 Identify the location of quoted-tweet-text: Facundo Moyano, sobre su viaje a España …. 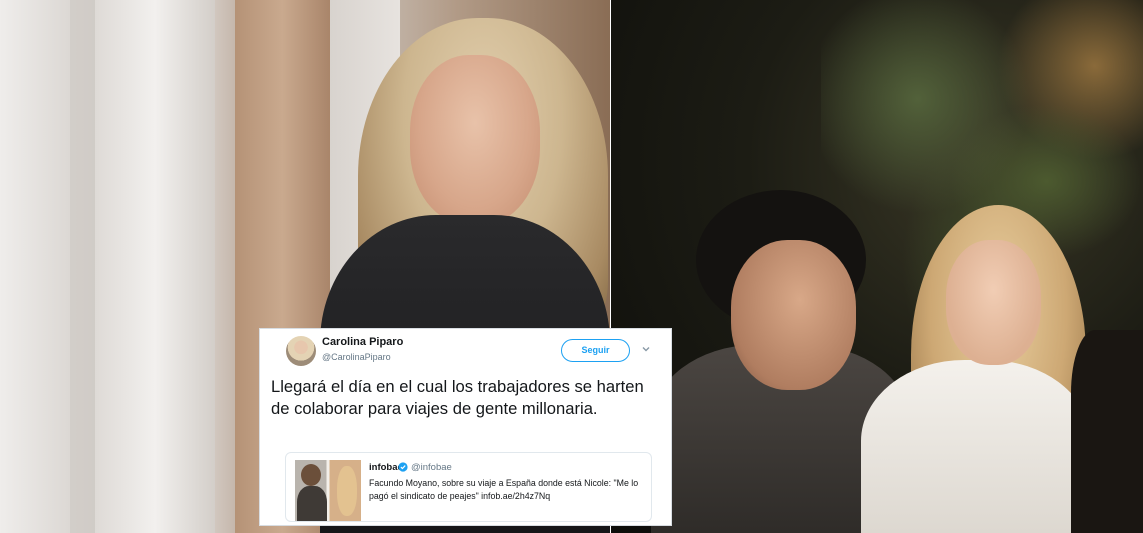
(504, 489).